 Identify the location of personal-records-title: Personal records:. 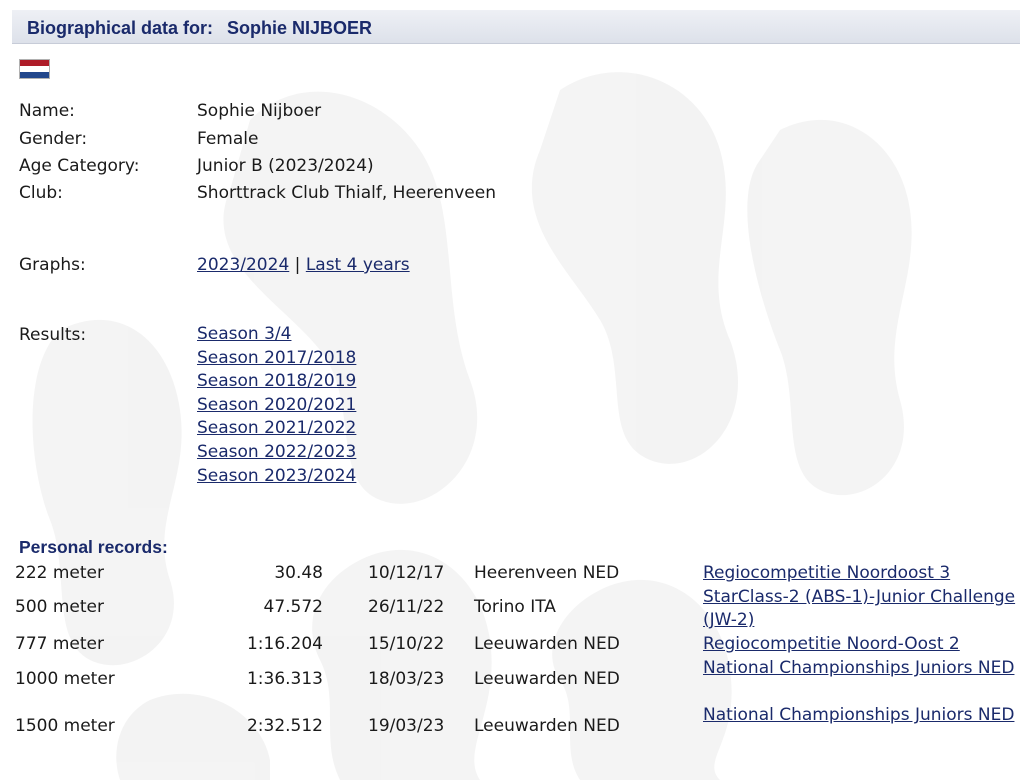
(93, 547).